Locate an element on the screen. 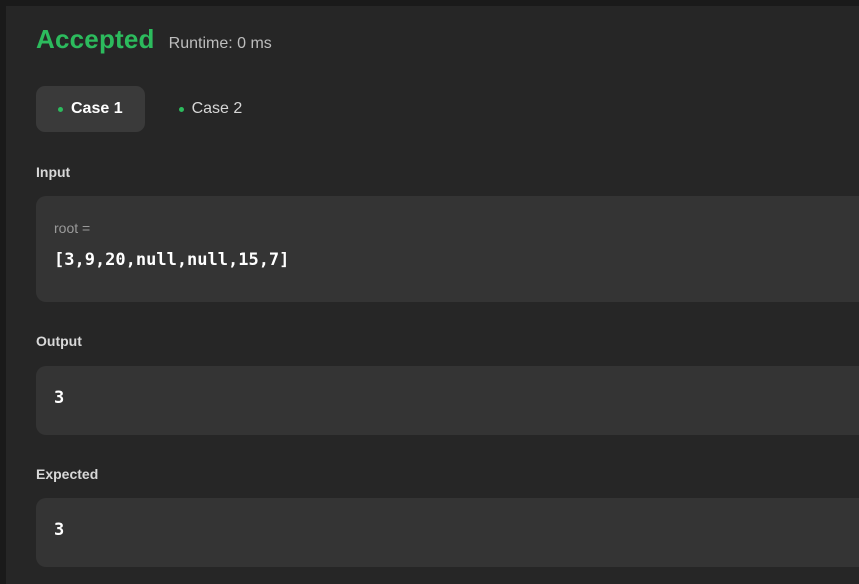 This screenshot has width=859, height=584. output-value: 3 is located at coordinates (59, 398).